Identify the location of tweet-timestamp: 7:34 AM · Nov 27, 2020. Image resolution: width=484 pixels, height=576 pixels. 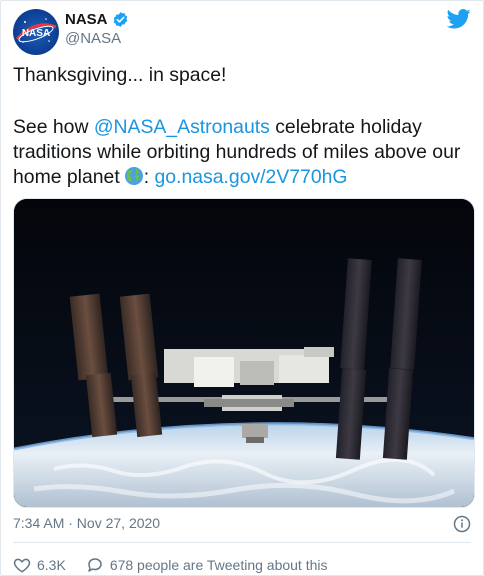
(86, 523).